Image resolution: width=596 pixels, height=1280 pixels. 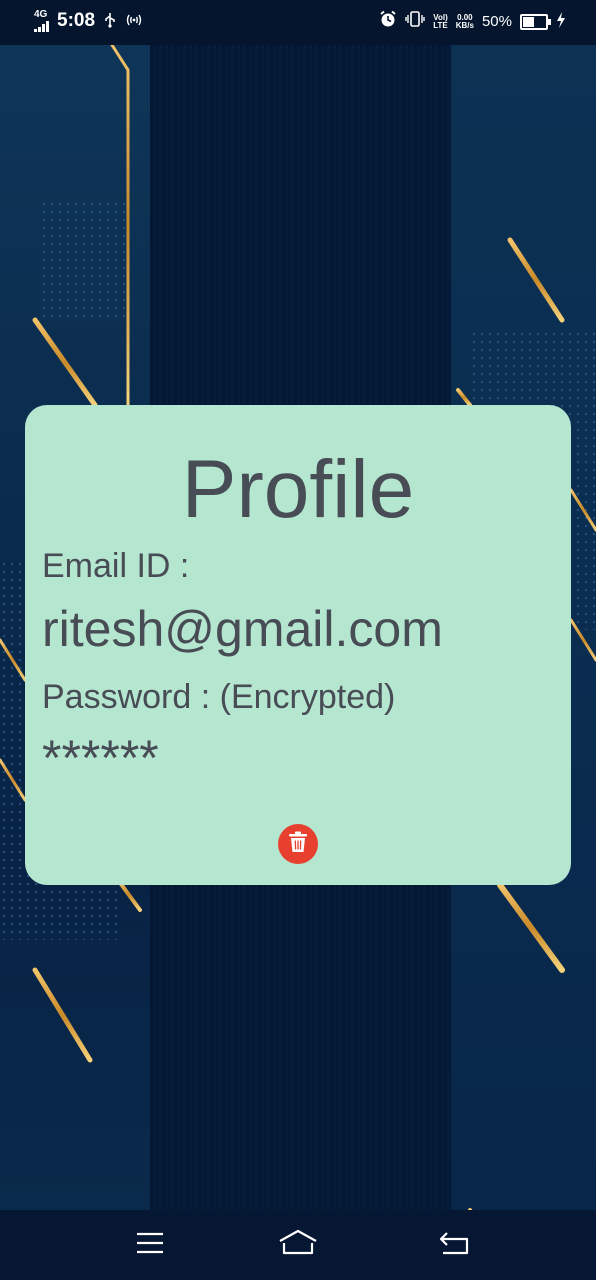 I want to click on network-speed: 0.00 KB/s, so click(x=464, y=21).